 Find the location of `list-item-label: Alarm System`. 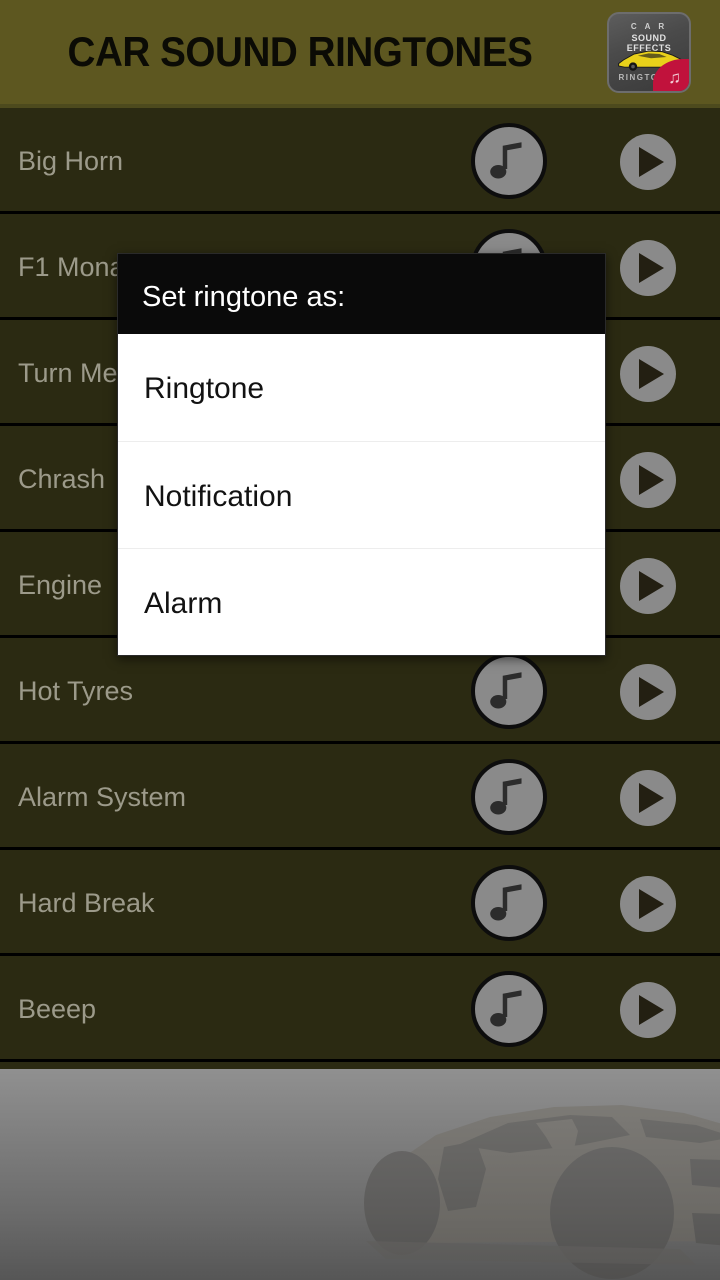

list-item-label: Alarm System is located at coordinates (102, 797).